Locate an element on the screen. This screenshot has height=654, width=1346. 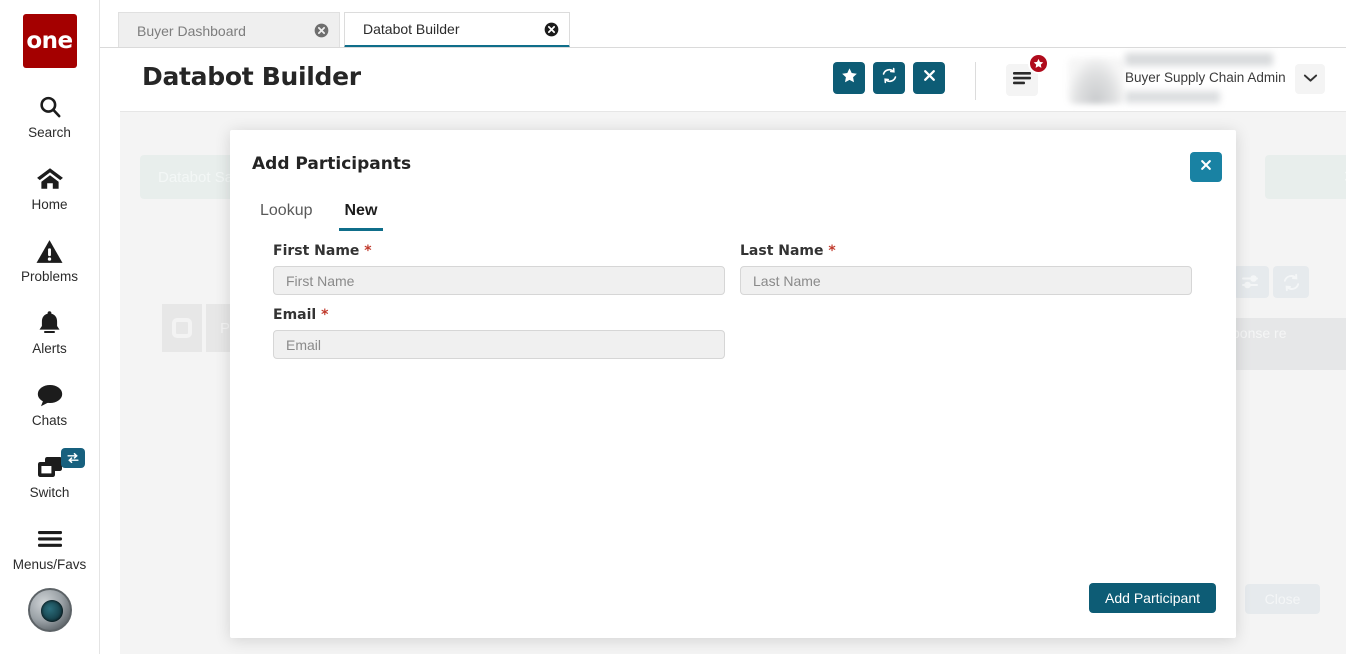
tab-buyer-dashboard: Buyer Dashboard is located at coordinates (229, 30).